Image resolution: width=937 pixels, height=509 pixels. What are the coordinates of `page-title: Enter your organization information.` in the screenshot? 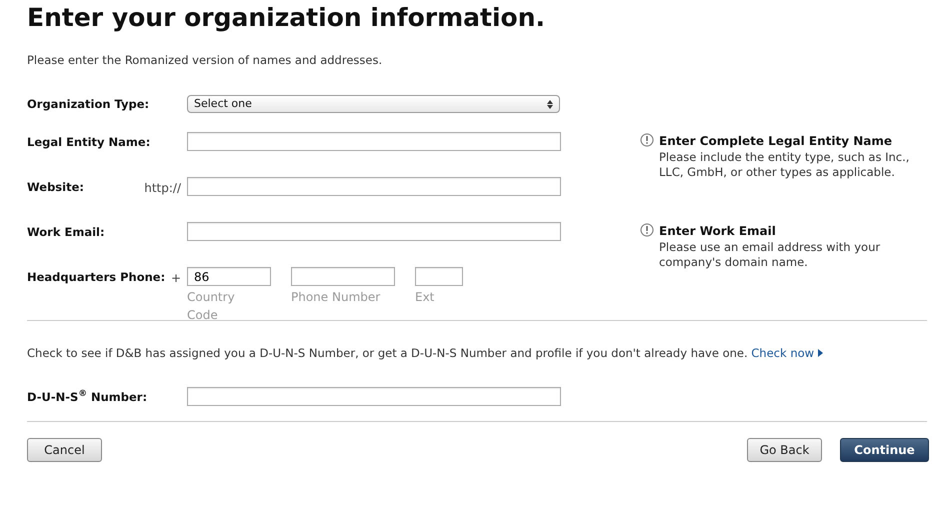 It's located at (286, 18).